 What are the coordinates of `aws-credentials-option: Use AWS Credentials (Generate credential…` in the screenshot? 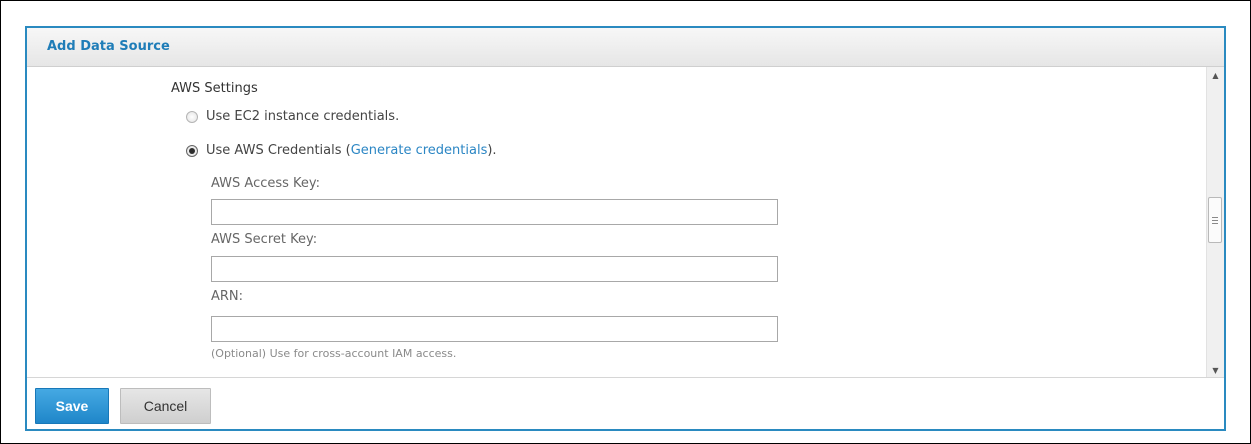 It's located at (386, 152).